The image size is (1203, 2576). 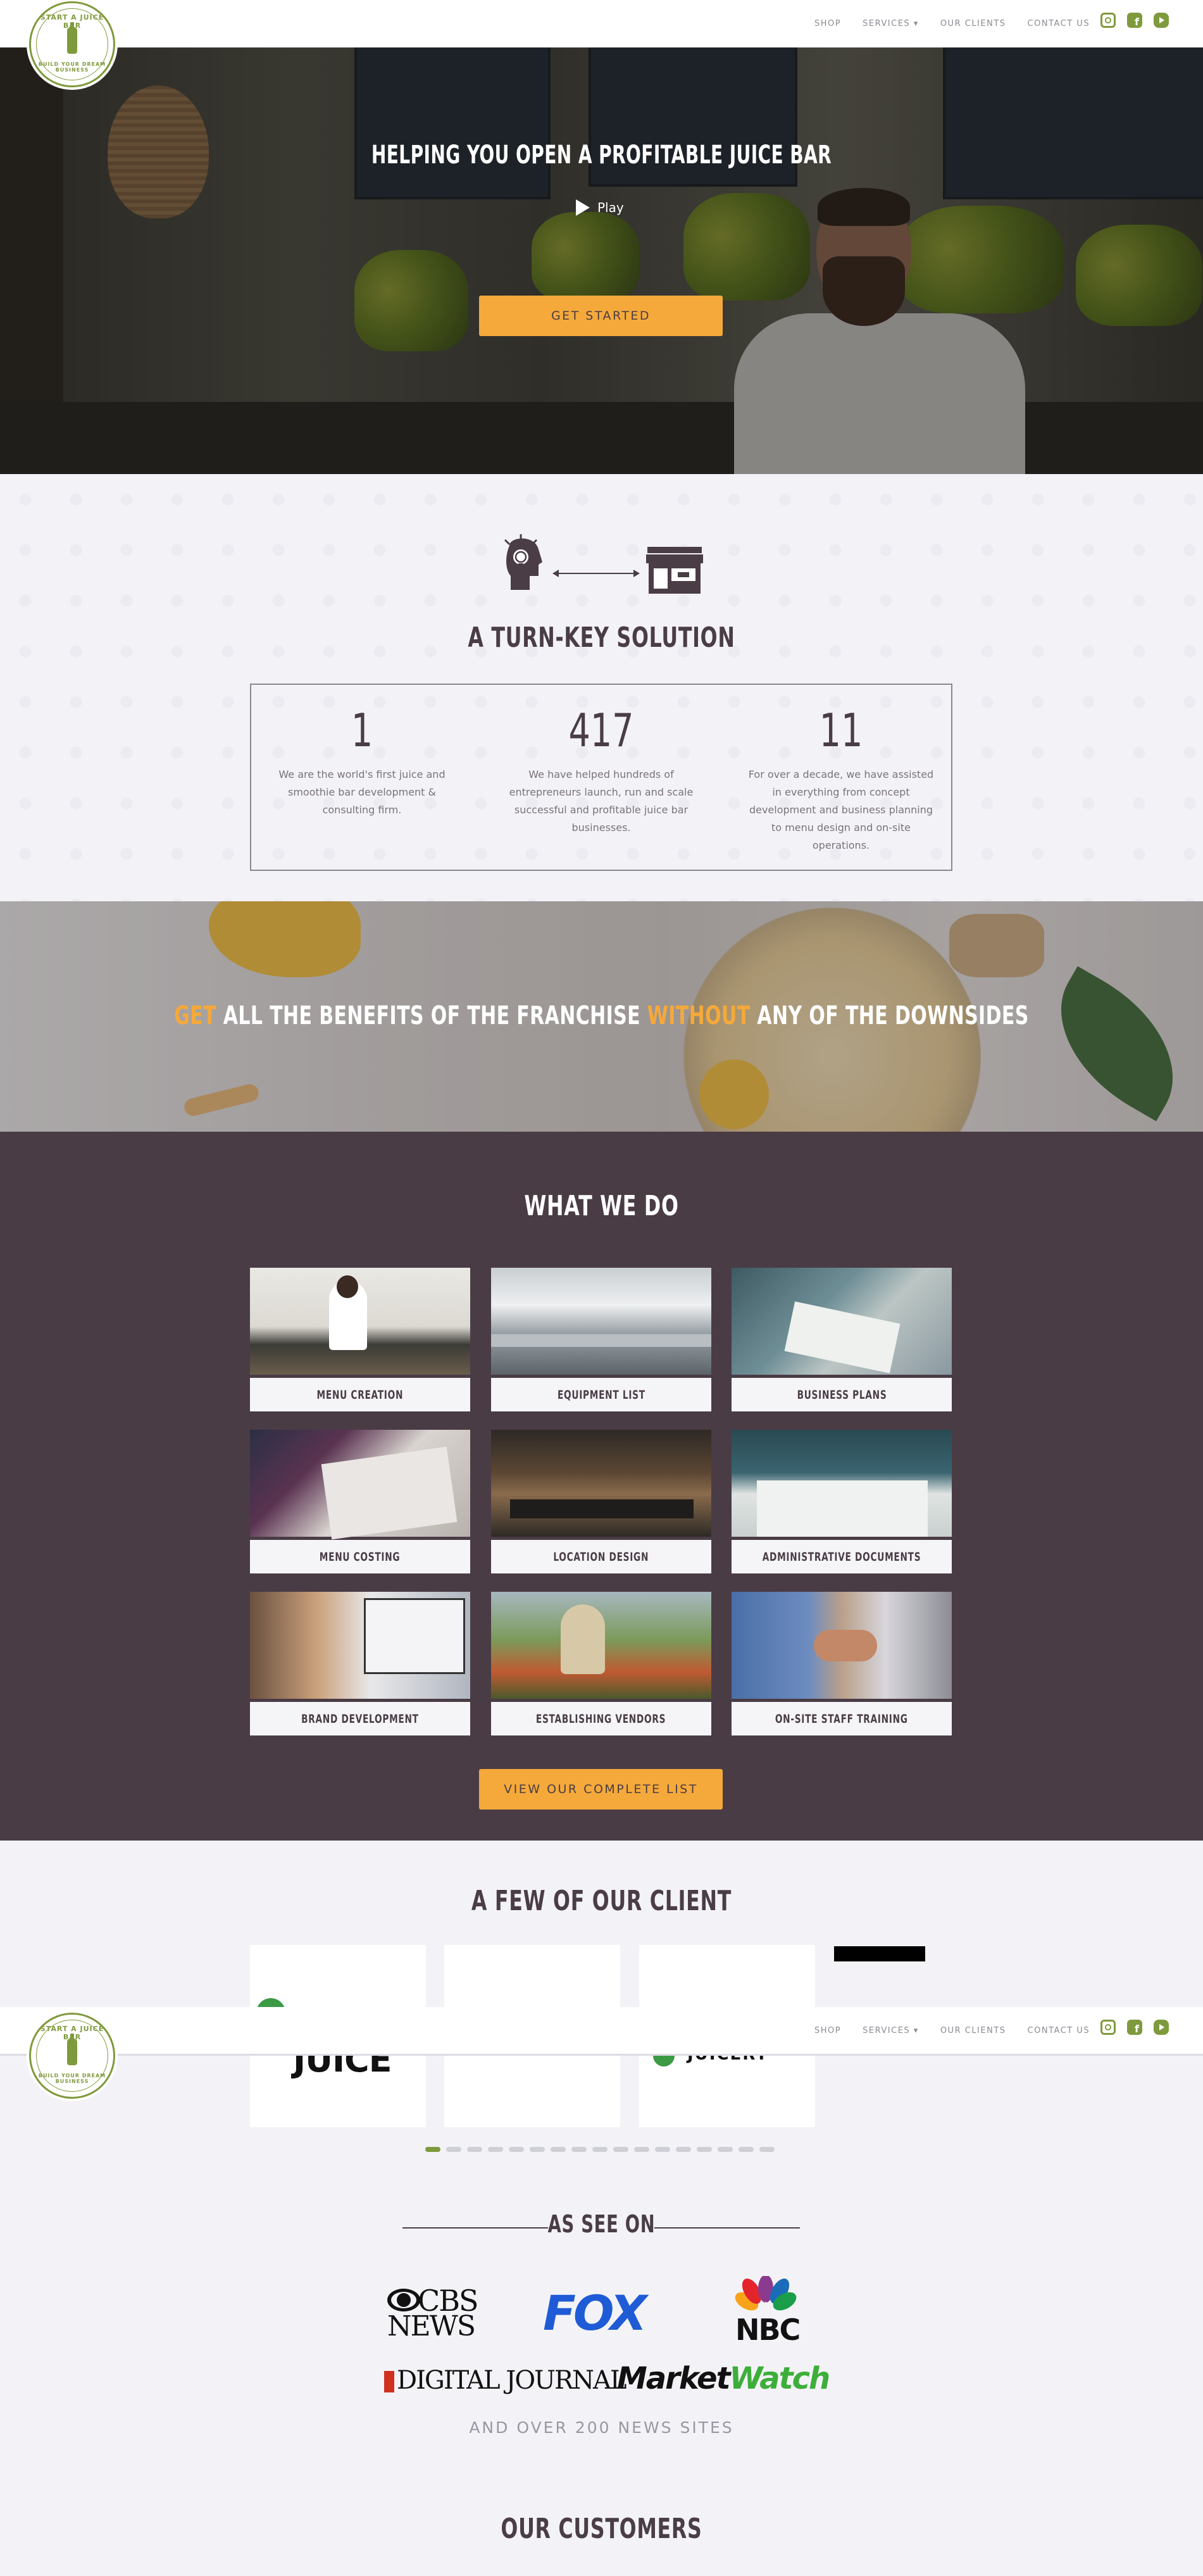 What do you see at coordinates (601, 2031) in the screenshot?
I see `sticky-header: SHOP SERVICES ▾ OUR CLIENTS CONTACT US` at bounding box center [601, 2031].